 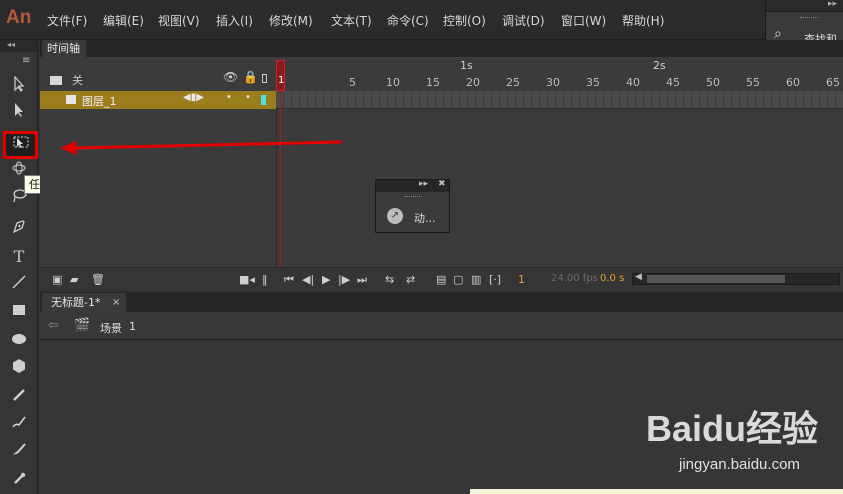 What do you see at coordinates (612, 278) in the screenshot?
I see `elapsed-time: 0.0 s` at bounding box center [612, 278].